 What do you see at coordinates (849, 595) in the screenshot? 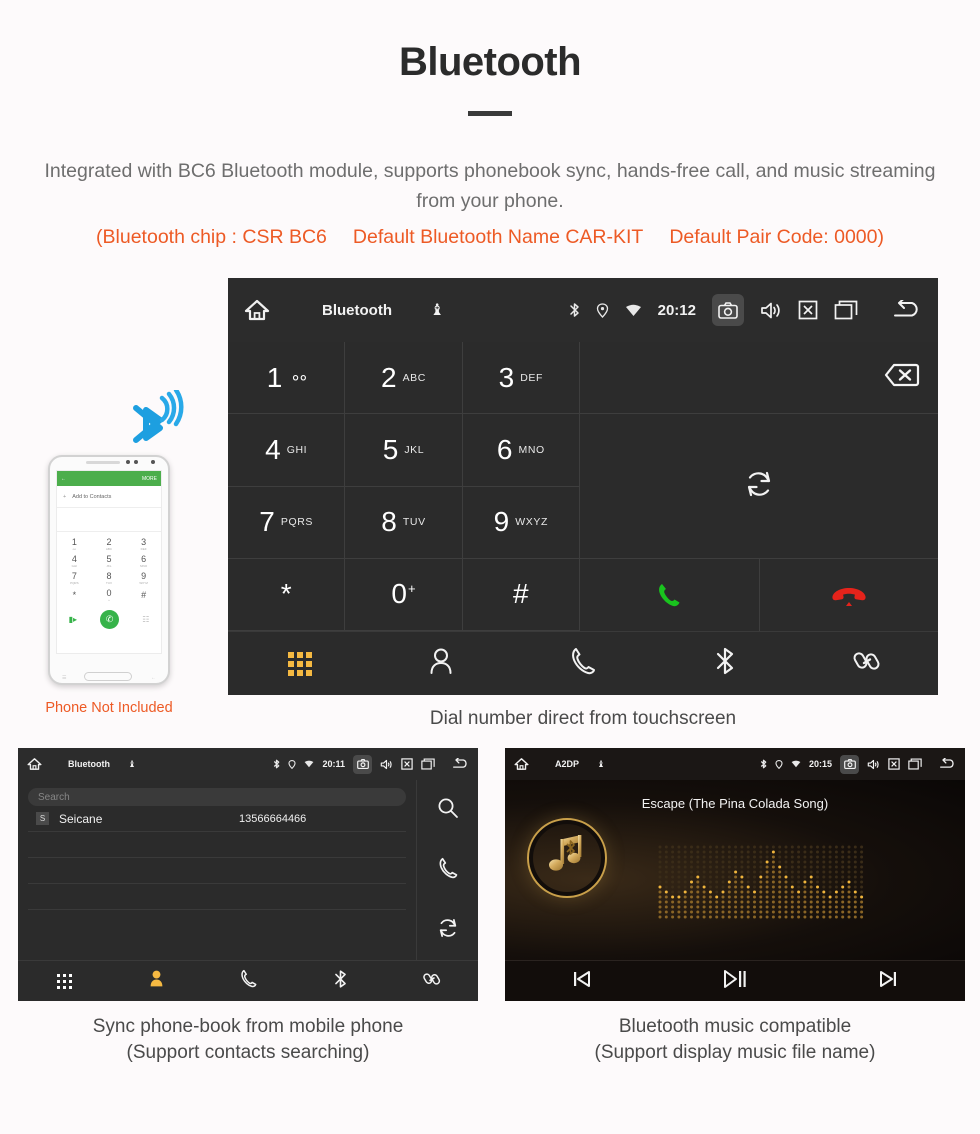
I see `hangup-button` at bounding box center [849, 595].